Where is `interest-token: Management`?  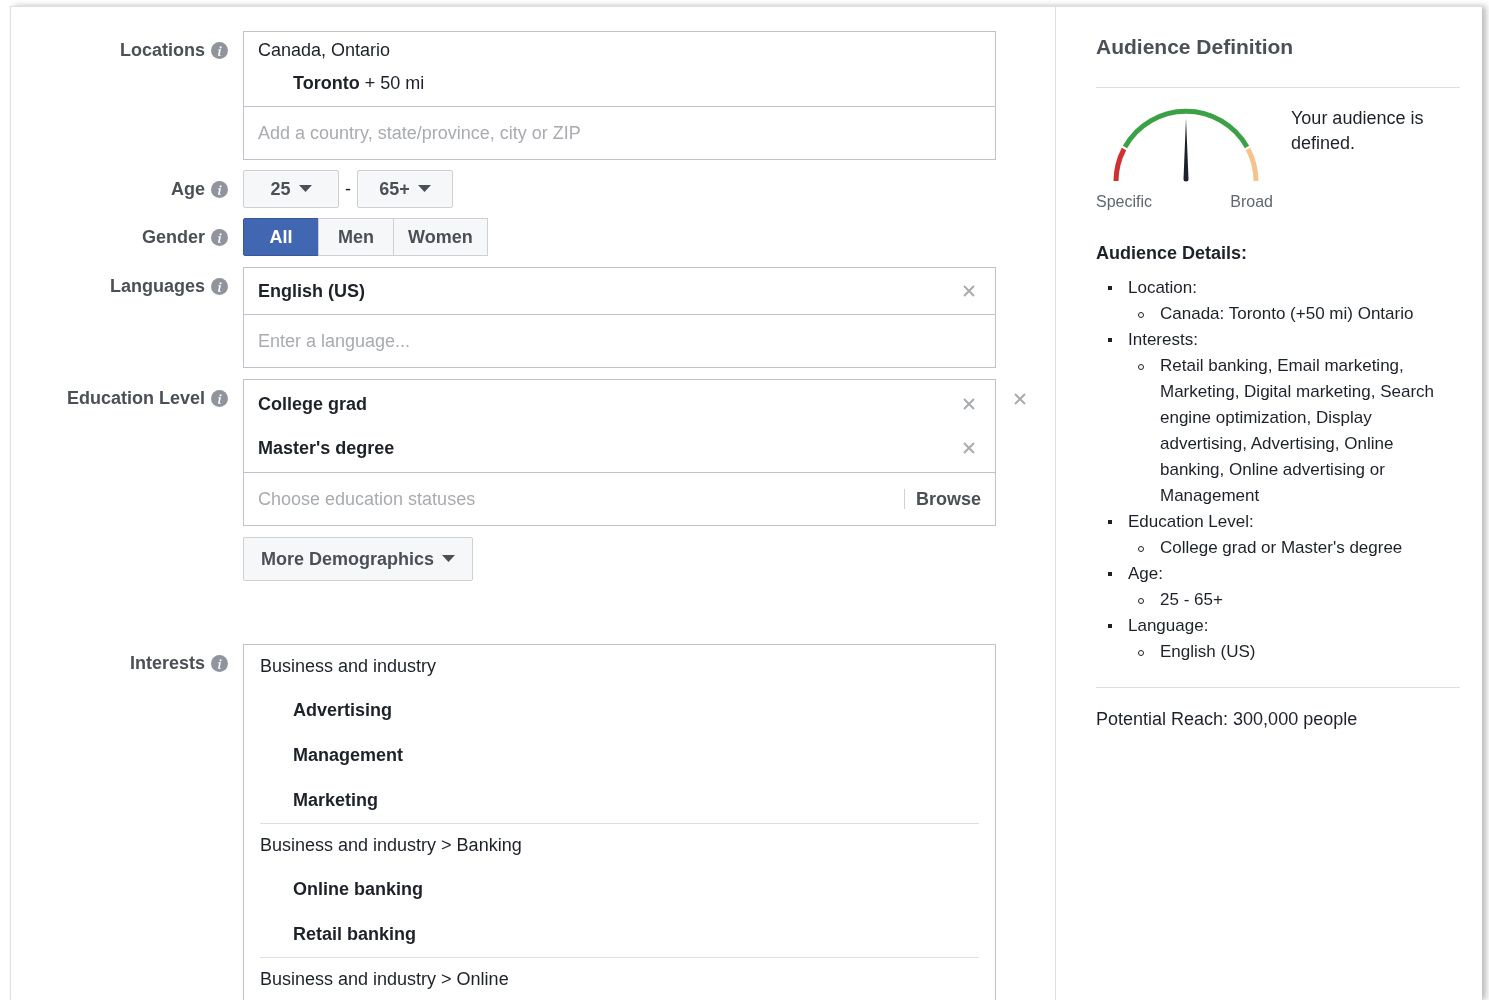 interest-token: Management is located at coordinates (348, 755).